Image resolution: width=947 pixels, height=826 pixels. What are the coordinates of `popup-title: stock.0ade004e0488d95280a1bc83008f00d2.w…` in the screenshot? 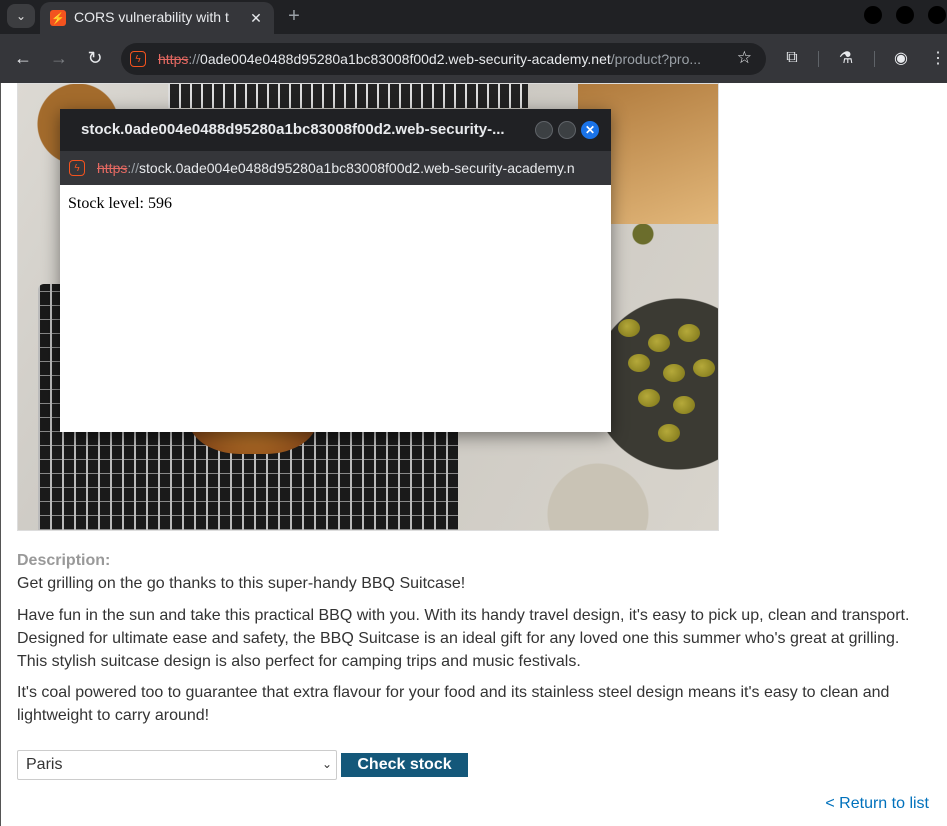 It's located at (293, 129).